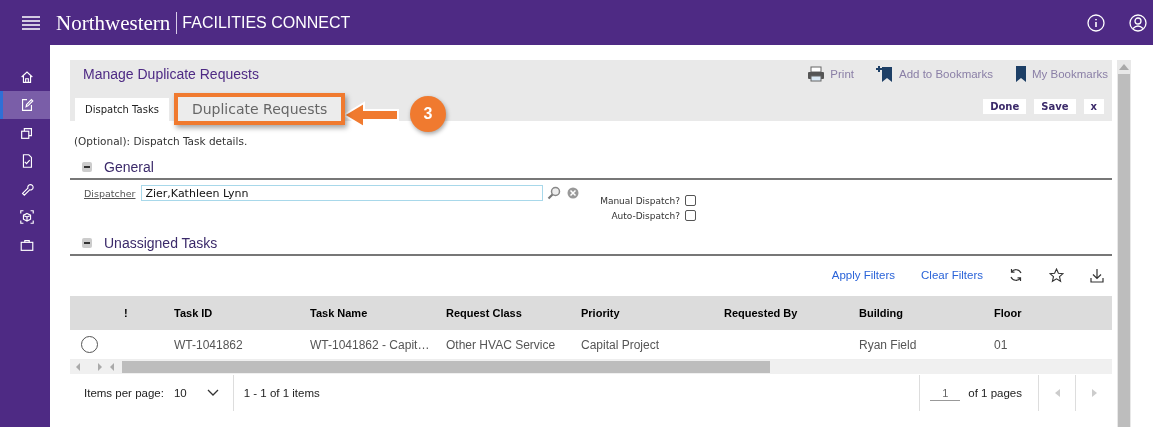  Describe the element at coordinates (342, 193) in the screenshot. I see `dispatcher-field: Zier,Kathleen Lynn` at that location.